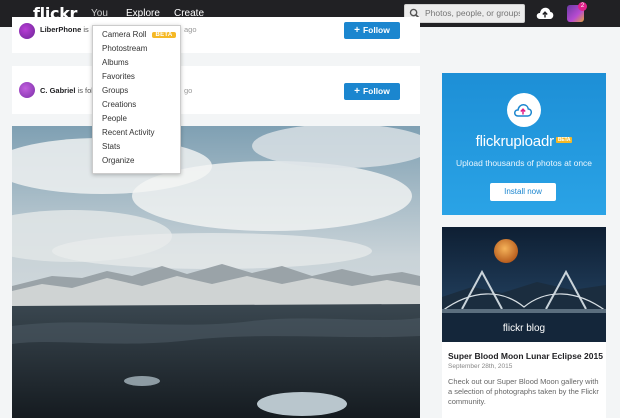 This screenshot has width=620, height=418. What do you see at coordinates (115, 62) in the screenshot?
I see `menu-item-albums: Albums` at bounding box center [115, 62].